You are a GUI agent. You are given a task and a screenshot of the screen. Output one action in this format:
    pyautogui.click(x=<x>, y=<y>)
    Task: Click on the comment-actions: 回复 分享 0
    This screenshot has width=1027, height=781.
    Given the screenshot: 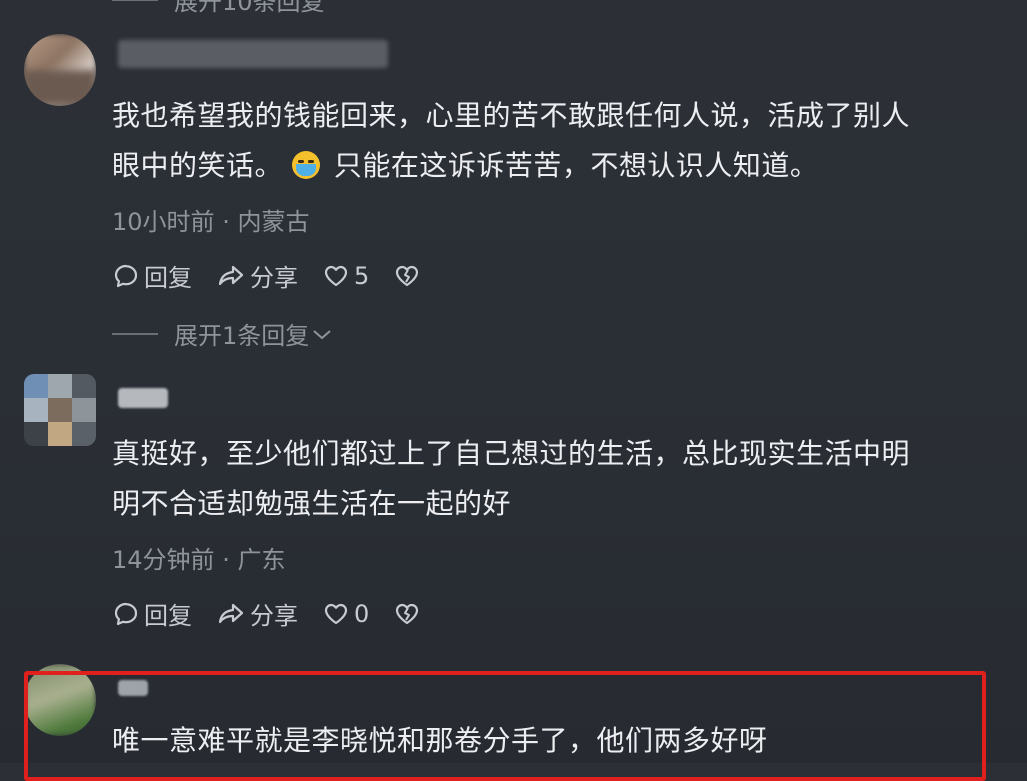 What is the action you would take?
    pyautogui.click(x=280, y=613)
    